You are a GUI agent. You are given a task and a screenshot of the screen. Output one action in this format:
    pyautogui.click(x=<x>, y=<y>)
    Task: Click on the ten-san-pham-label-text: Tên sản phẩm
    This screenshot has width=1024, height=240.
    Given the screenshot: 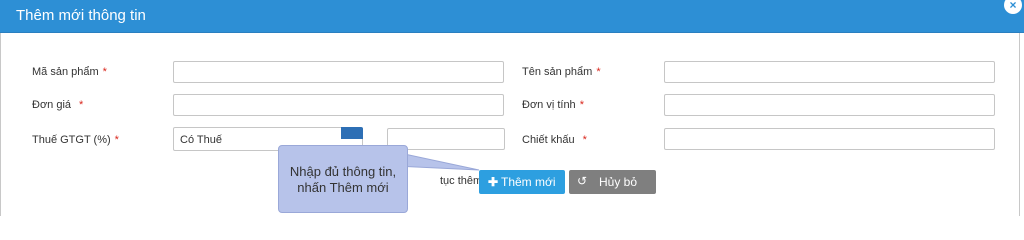 What is the action you would take?
    pyautogui.click(x=557, y=72)
    